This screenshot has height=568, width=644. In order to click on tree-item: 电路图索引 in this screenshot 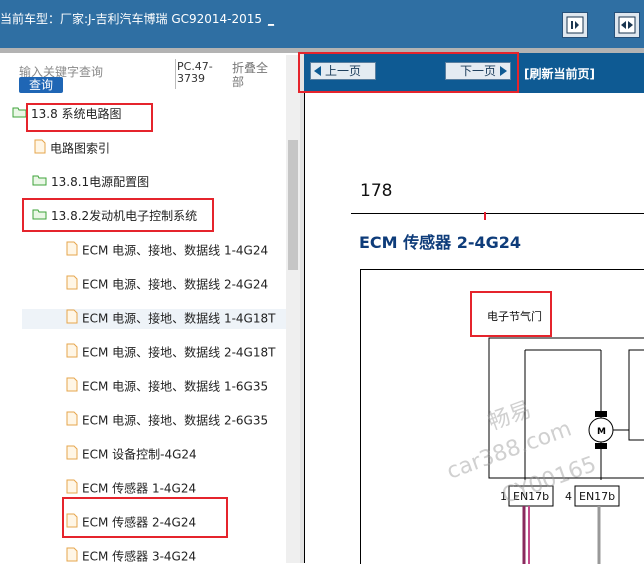, I will do `click(72, 149)`.